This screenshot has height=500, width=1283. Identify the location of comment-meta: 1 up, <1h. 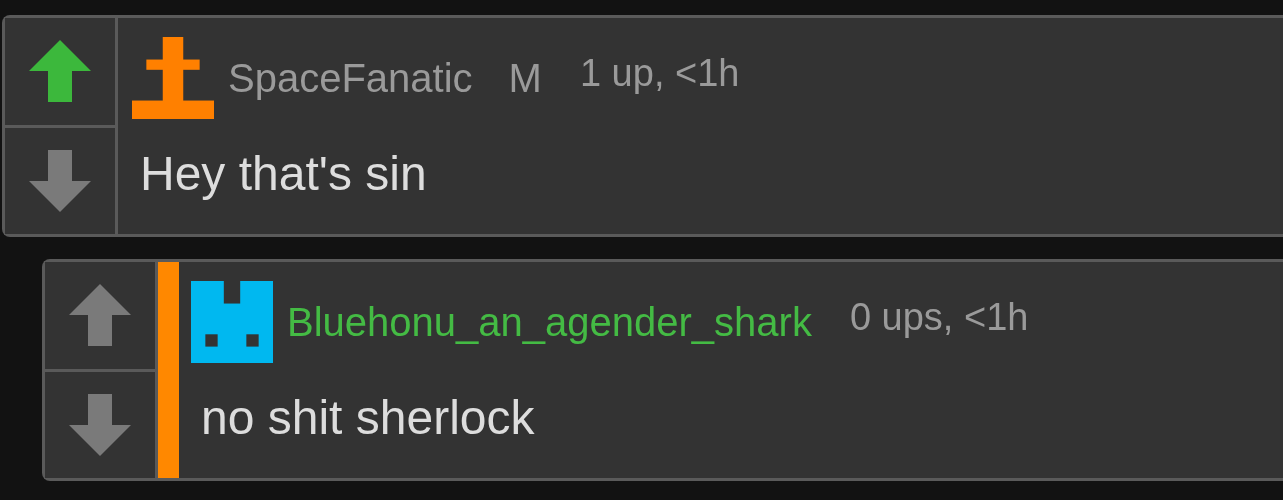
(659, 73).